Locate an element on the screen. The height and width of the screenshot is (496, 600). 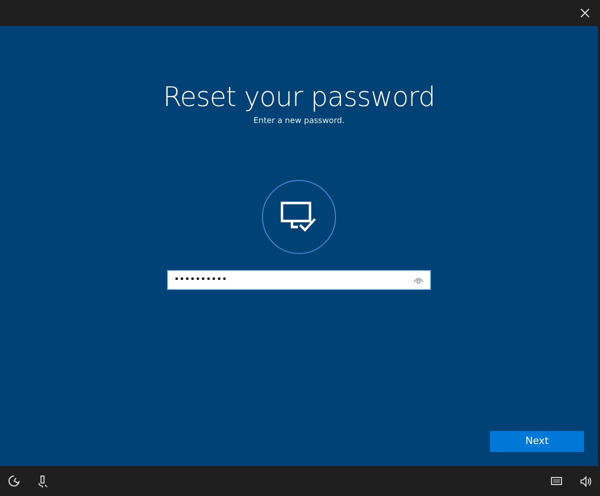
close-icon is located at coordinates (585, 13).